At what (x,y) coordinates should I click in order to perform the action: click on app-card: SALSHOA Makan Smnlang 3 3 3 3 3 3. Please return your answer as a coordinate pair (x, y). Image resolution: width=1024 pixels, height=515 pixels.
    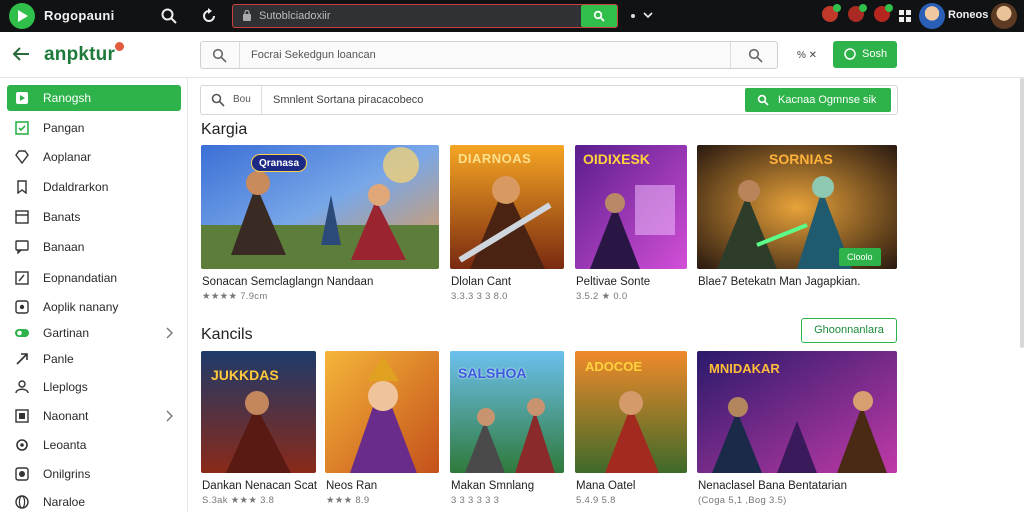
    Looking at the image, I should click on (507, 431).